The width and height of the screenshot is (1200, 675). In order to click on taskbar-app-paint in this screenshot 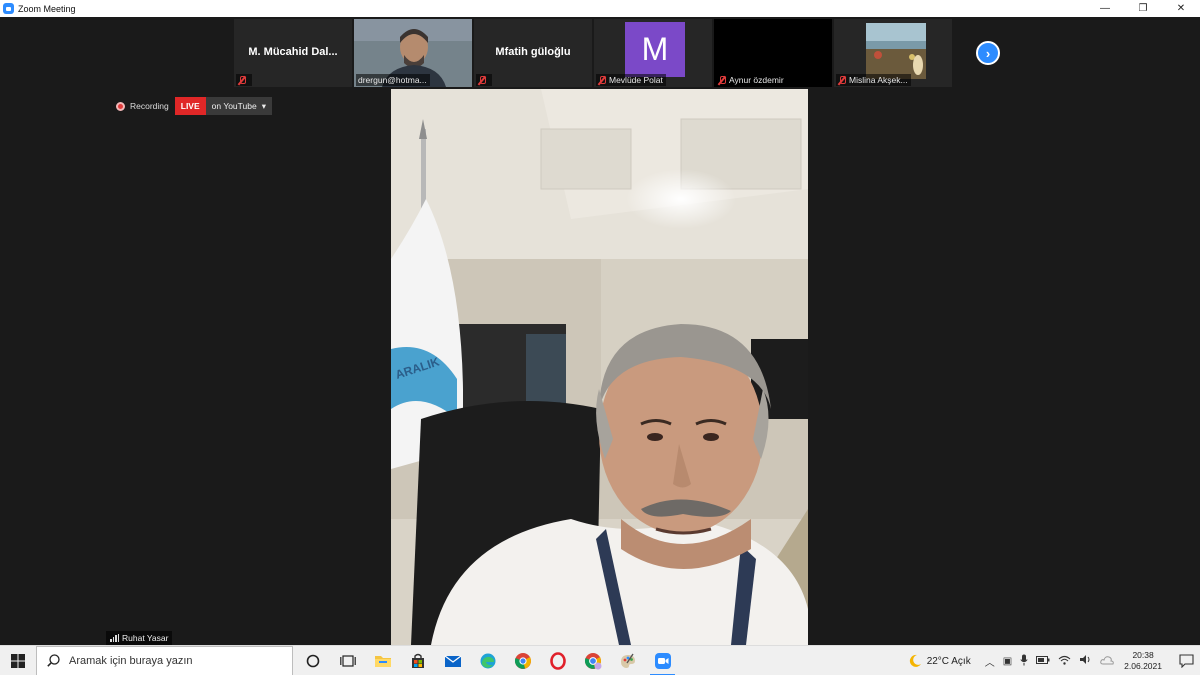, I will do `click(627, 660)`.